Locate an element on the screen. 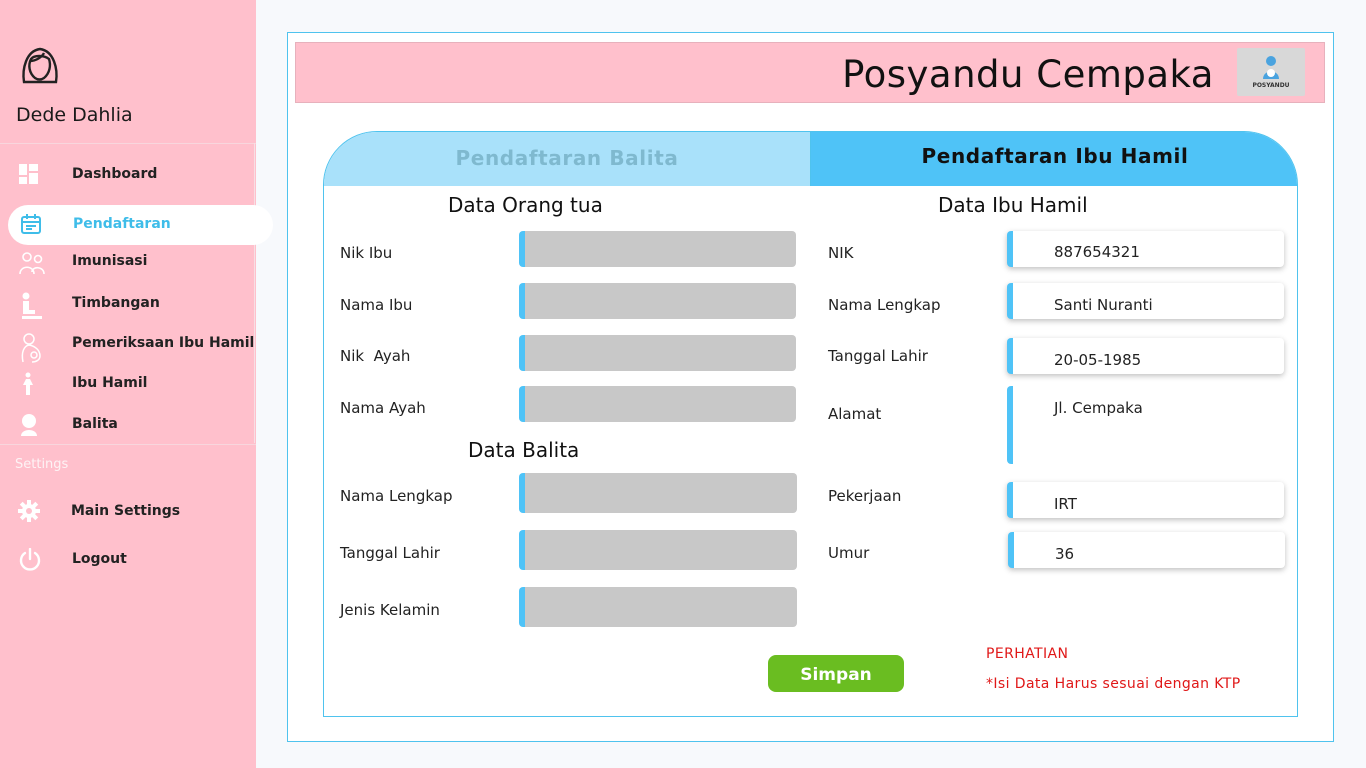 This screenshot has height=768, width=1366. sidebar-item-pemeriksaan-ibu-hamil: Pemeriksaan Ibu Hamil is located at coordinates (128, 344).